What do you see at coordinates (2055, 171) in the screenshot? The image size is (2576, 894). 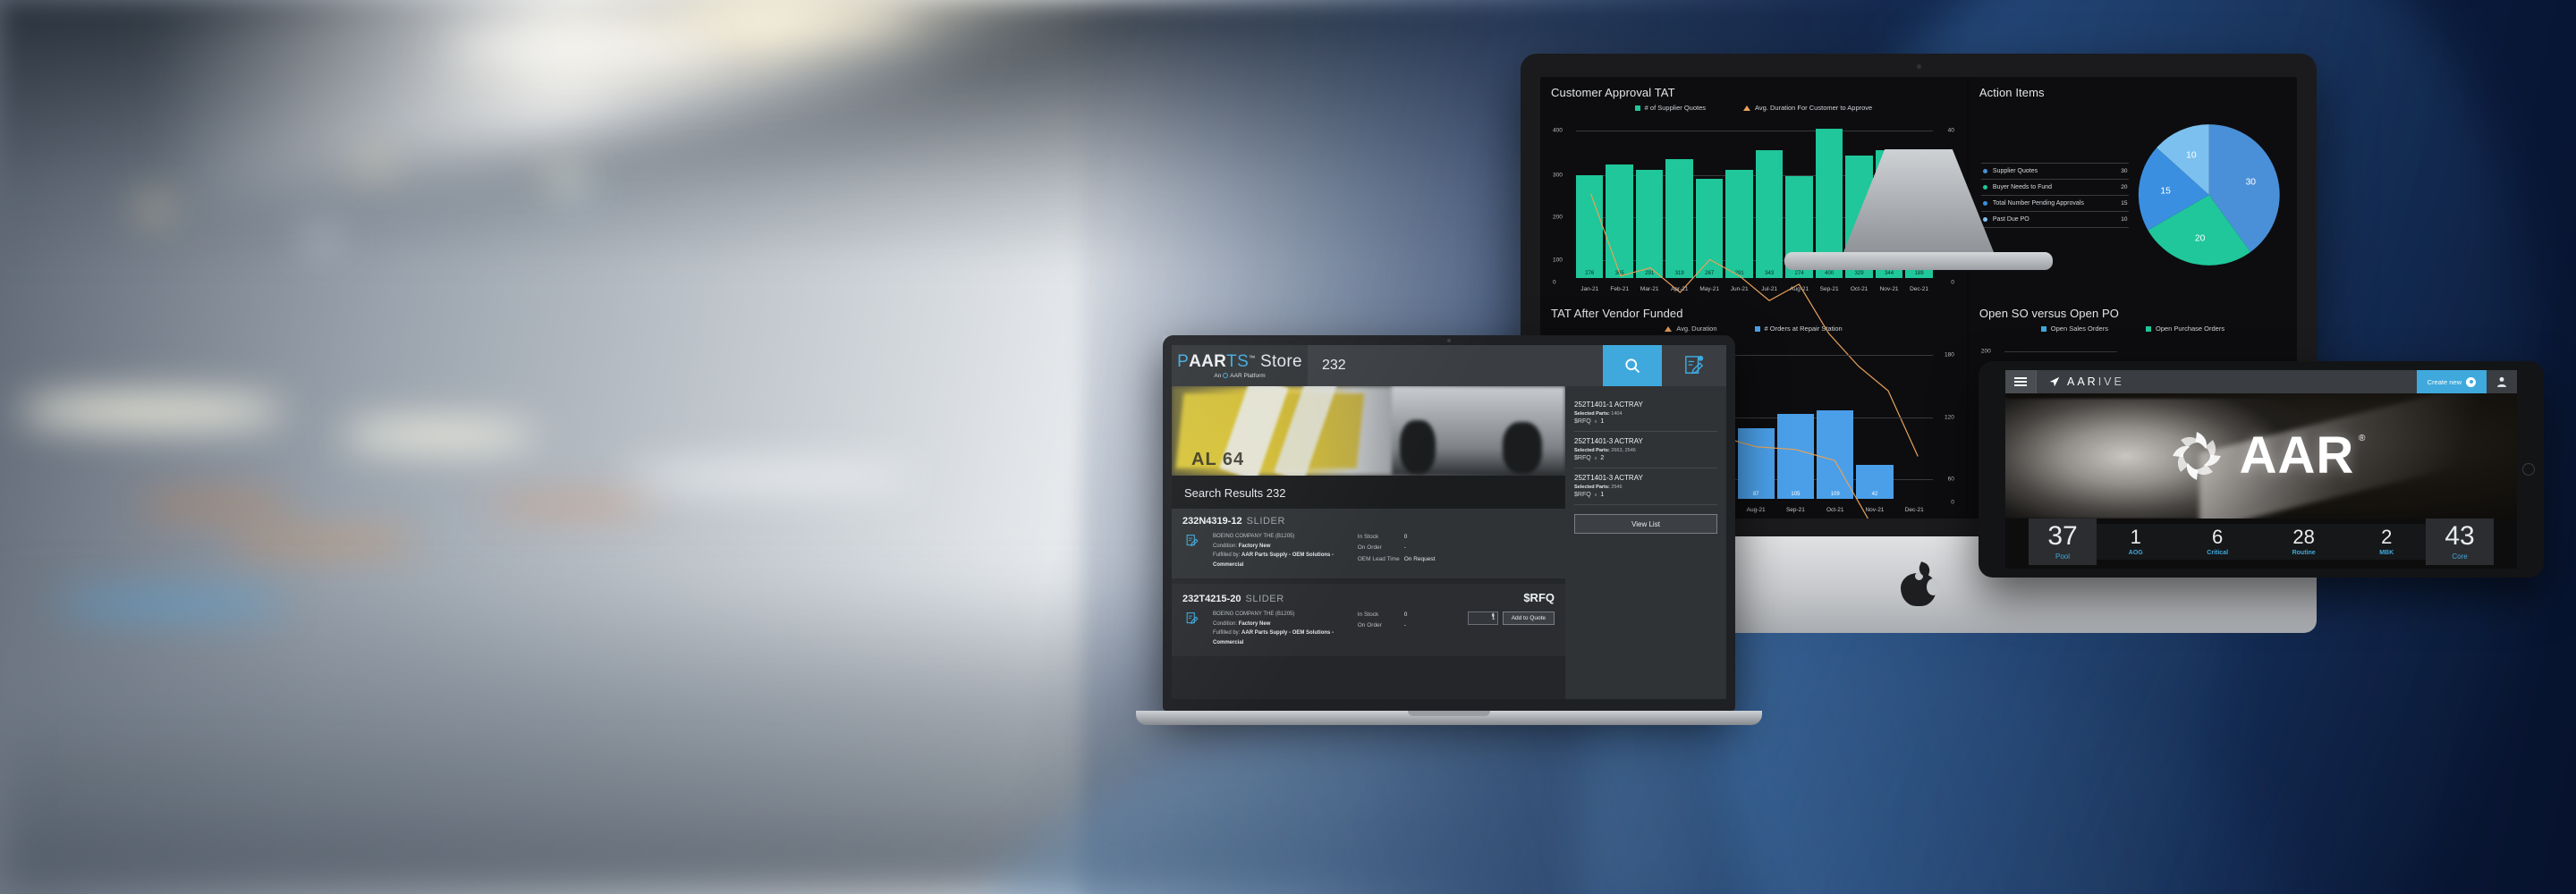 I see `action-item-row: Supplier Quotes 30` at bounding box center [2055, 171].